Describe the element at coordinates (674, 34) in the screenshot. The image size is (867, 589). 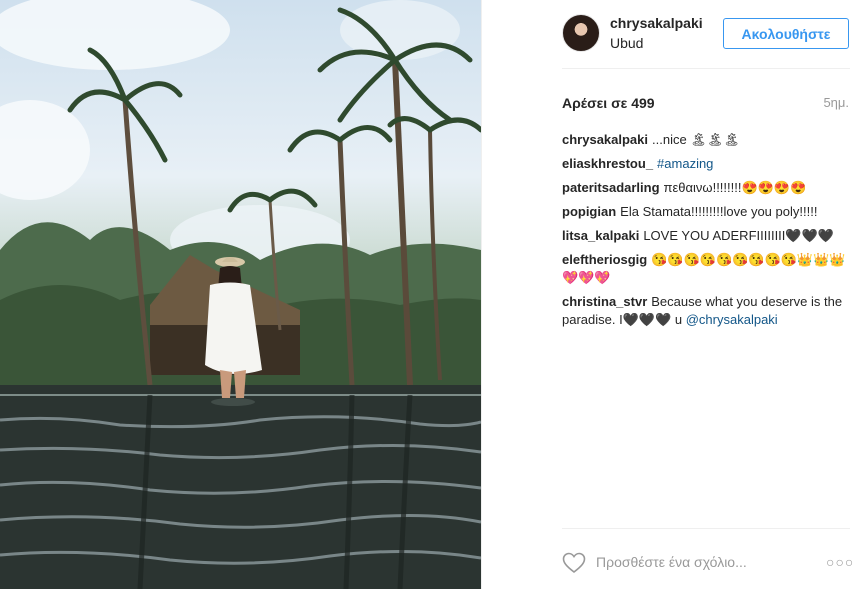
I see `post-header: chrysakalpaki Ubud Ακολουθήστε` at that location.